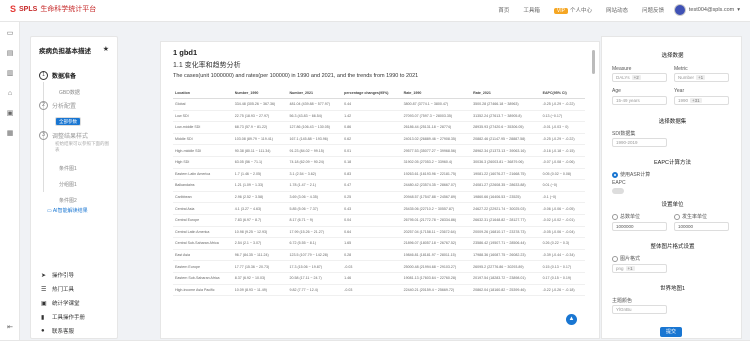 This screenshot has height=347, width=750. What do you see at coordinates (10, 54) in the screenshot?
I see `document-icon: ▤` at bounding box center [10, 54].